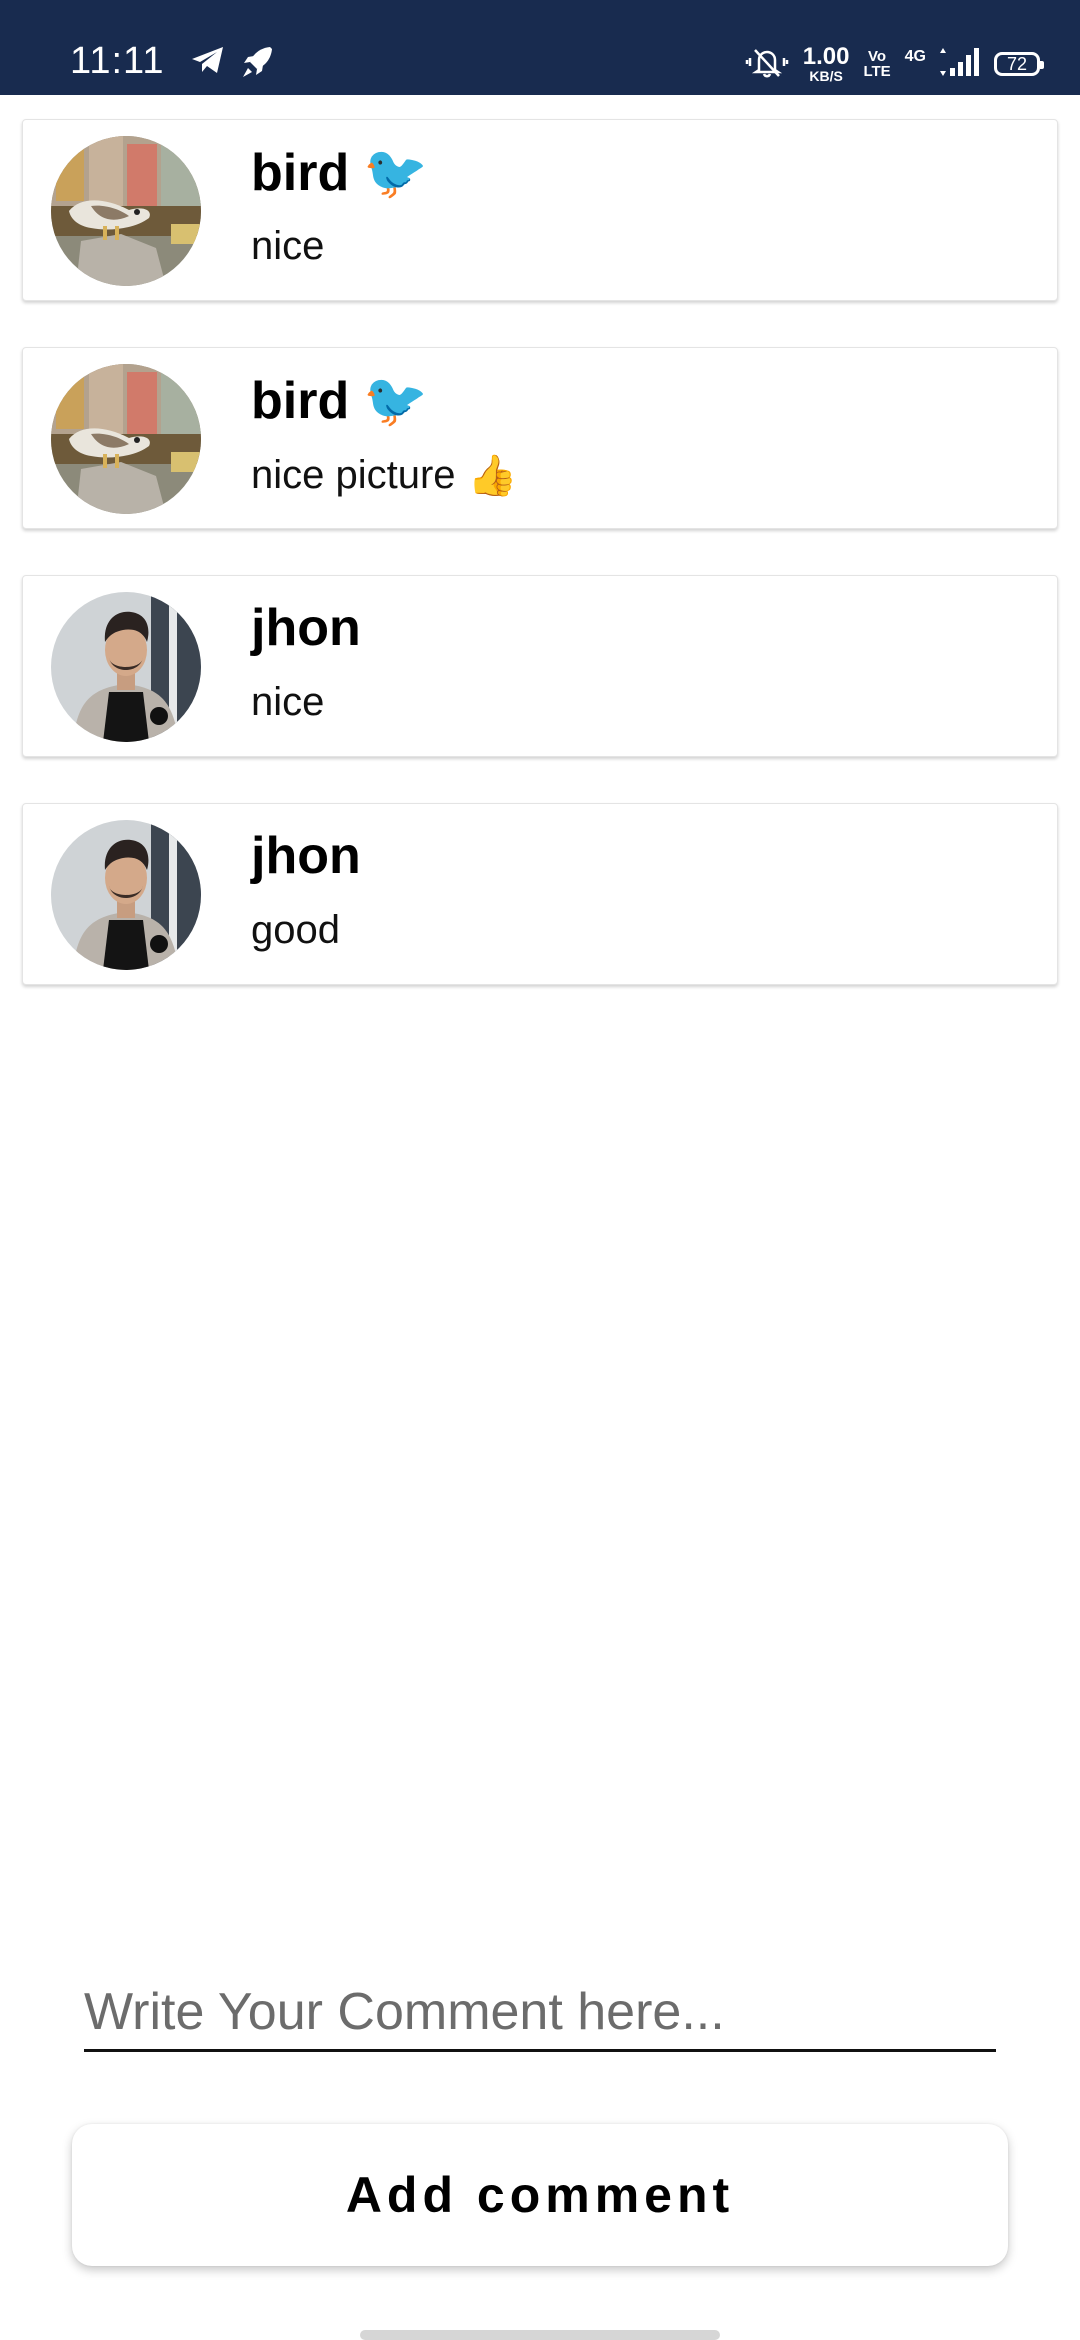 The height and width of the screenshot is (2340, 1080). I want to click on comment-text-content: good, so click(295, 930).